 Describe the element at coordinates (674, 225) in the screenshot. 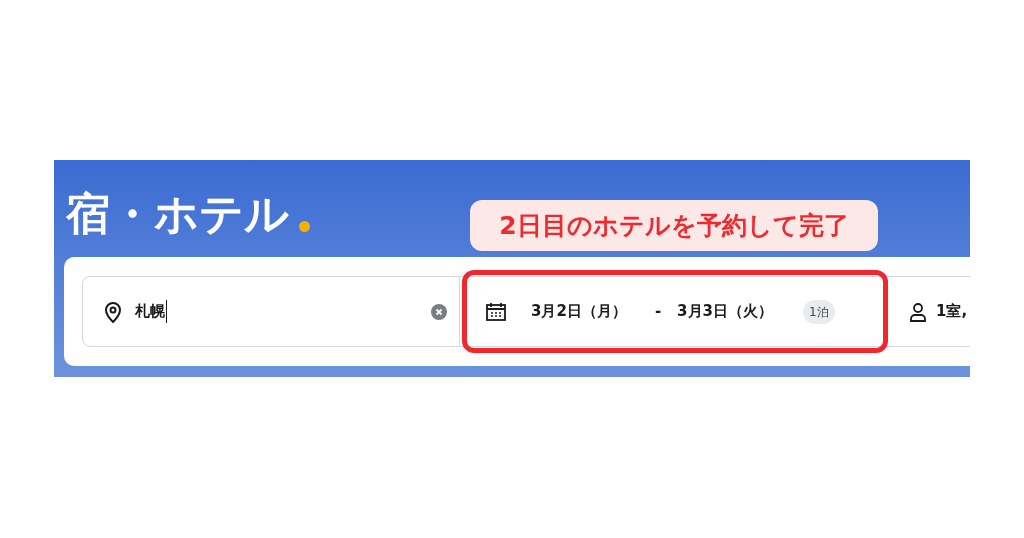

I see `annotation-label: 2日目のホテルを予約して完了` at that location.